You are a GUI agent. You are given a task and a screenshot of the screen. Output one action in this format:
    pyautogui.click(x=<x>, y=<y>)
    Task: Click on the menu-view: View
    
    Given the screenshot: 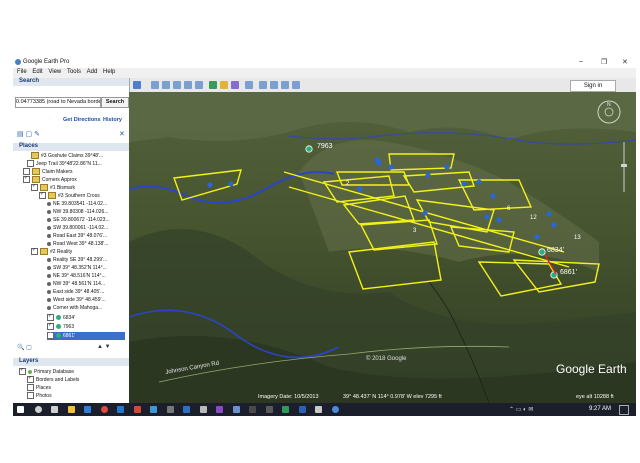 What is the action you would take?
    pyautogui.click(x=54, y=72)
    